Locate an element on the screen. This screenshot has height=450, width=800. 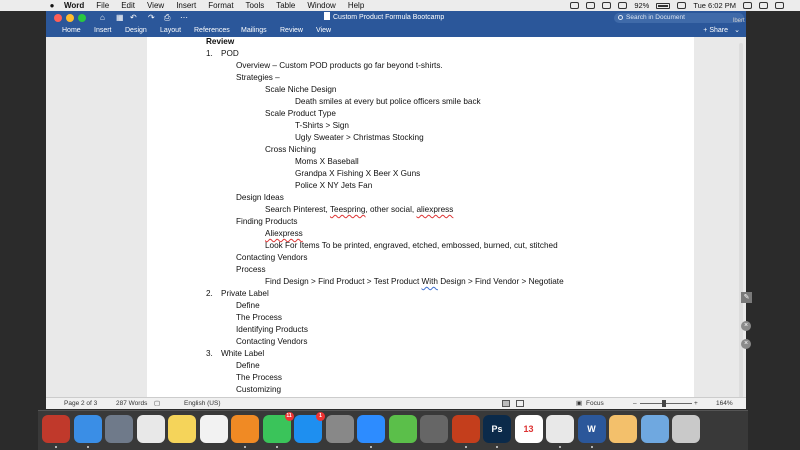
airplay-icon is located at coordinates (591, 5).